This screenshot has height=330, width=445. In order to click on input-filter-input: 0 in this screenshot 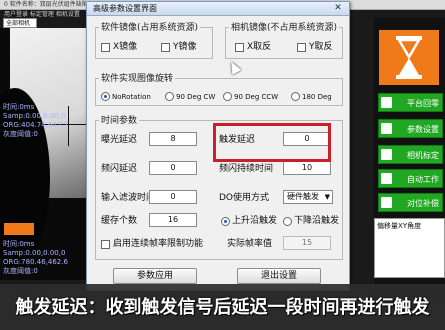, I will do `click(173, 197)`.